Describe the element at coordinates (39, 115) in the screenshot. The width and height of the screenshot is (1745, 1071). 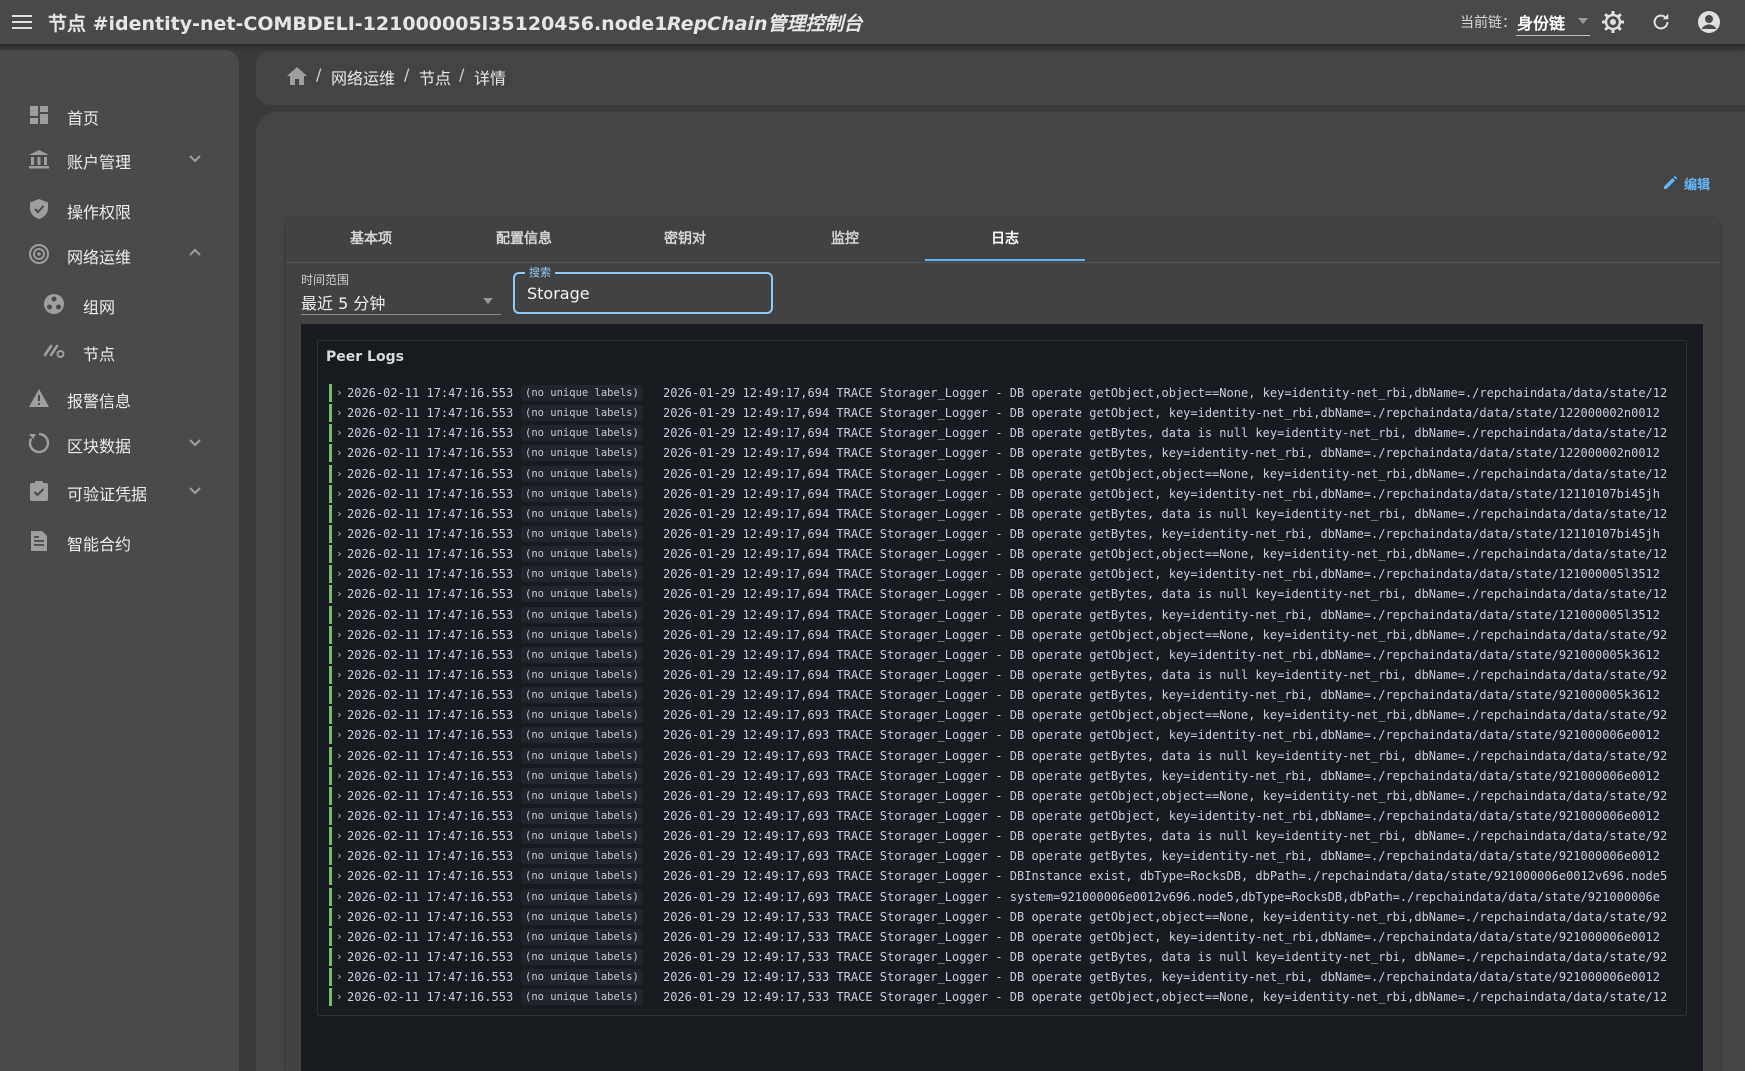
I see `dashboard-icon` at that location.